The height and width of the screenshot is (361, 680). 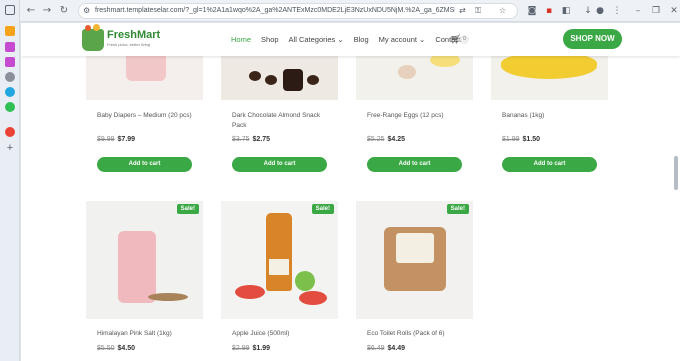 What do you see at coordinates (261, 348) in the screenshot?
I see `sale-price: $1.99` at bounding box center [261, 348].